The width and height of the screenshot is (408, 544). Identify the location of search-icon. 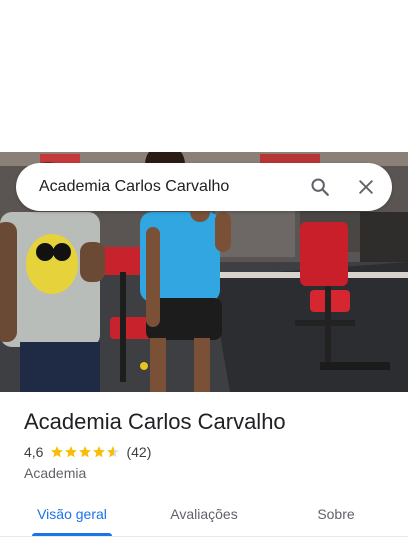
(320, 187).